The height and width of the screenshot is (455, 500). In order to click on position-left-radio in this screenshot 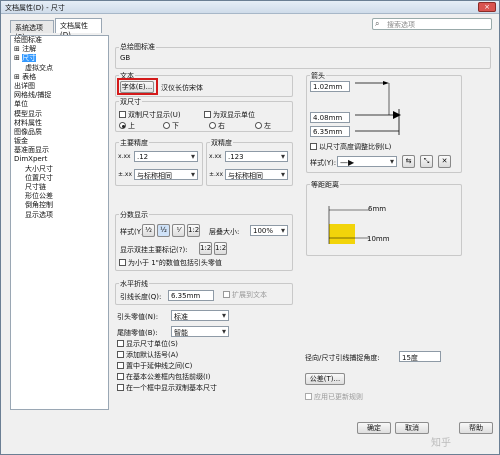, I will do `click(258, 125)`.